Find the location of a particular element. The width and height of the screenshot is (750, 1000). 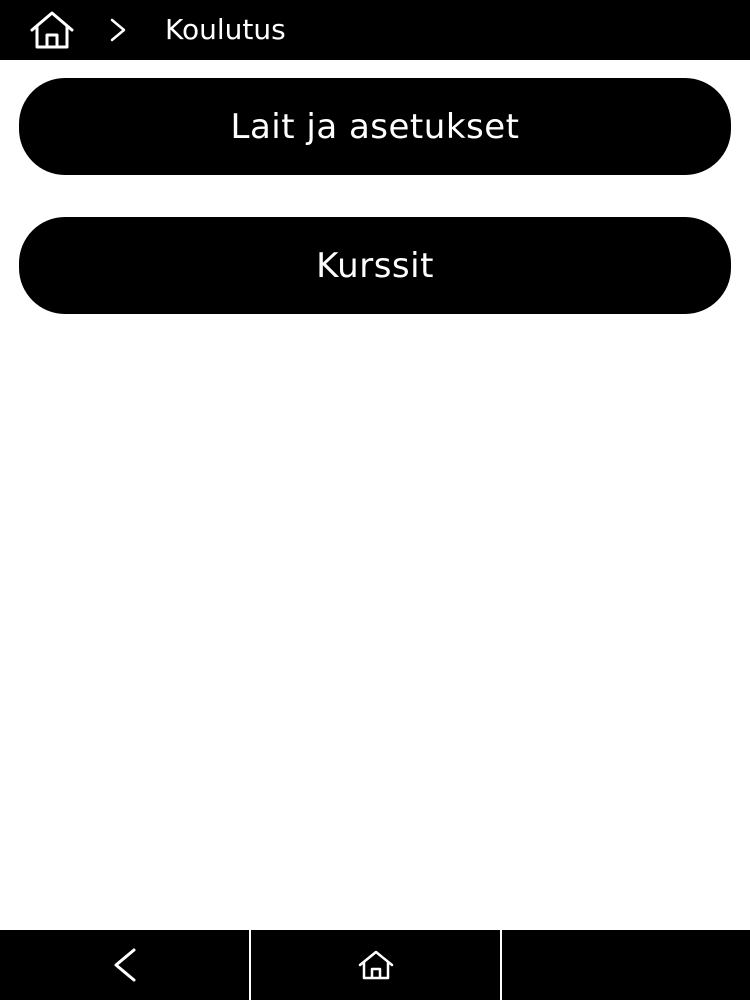

menu-button-label: Lait ja asetukset is located at coordinates (375, 126).